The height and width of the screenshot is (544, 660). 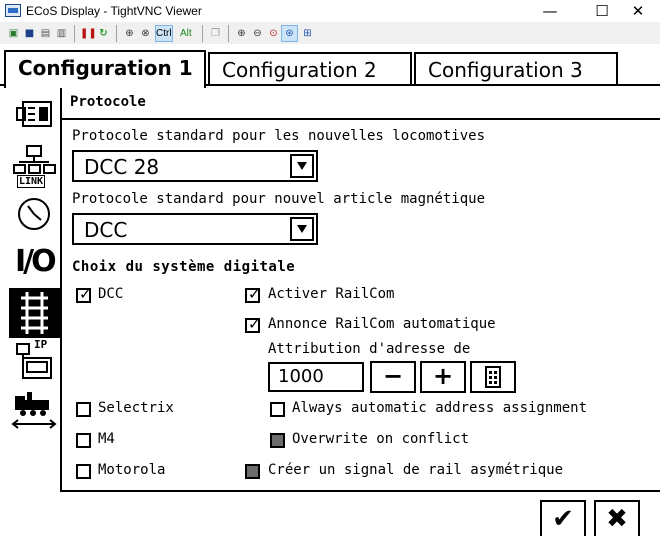 What do you see at coordinates (34, 114) in the screenshot?
I see `device-icon` at bounding box center [34, 114].